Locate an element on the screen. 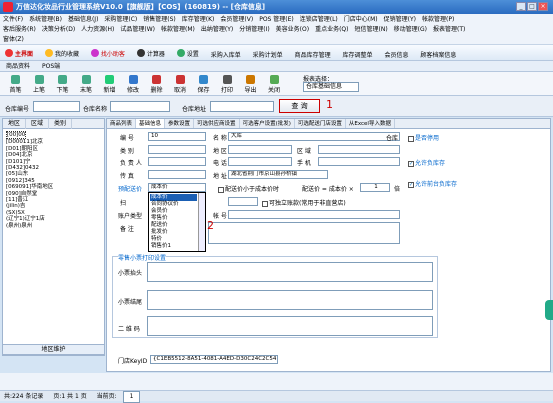 This screenshot has height=403, width=553. wh-name-label: 仓库名称 is located at coordinates (95, 109).